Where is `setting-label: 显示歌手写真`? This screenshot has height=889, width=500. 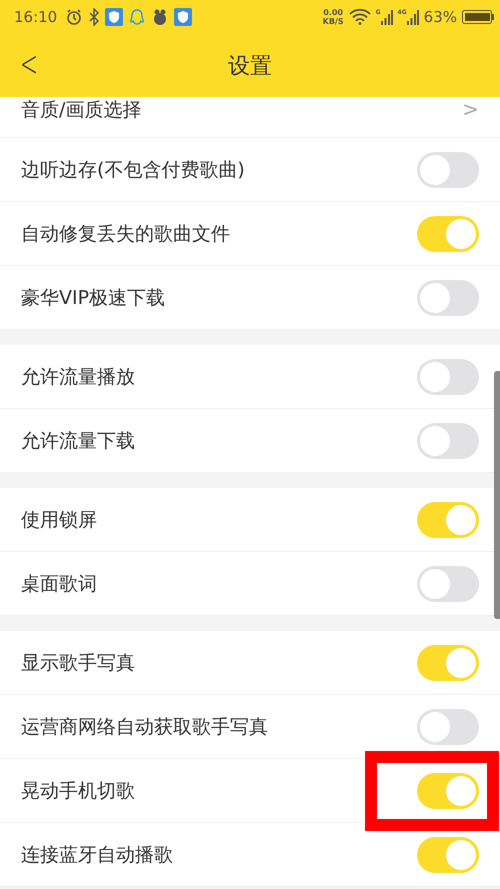 setting-label: 显示歌手写真 is located at coordinates (78, 663).